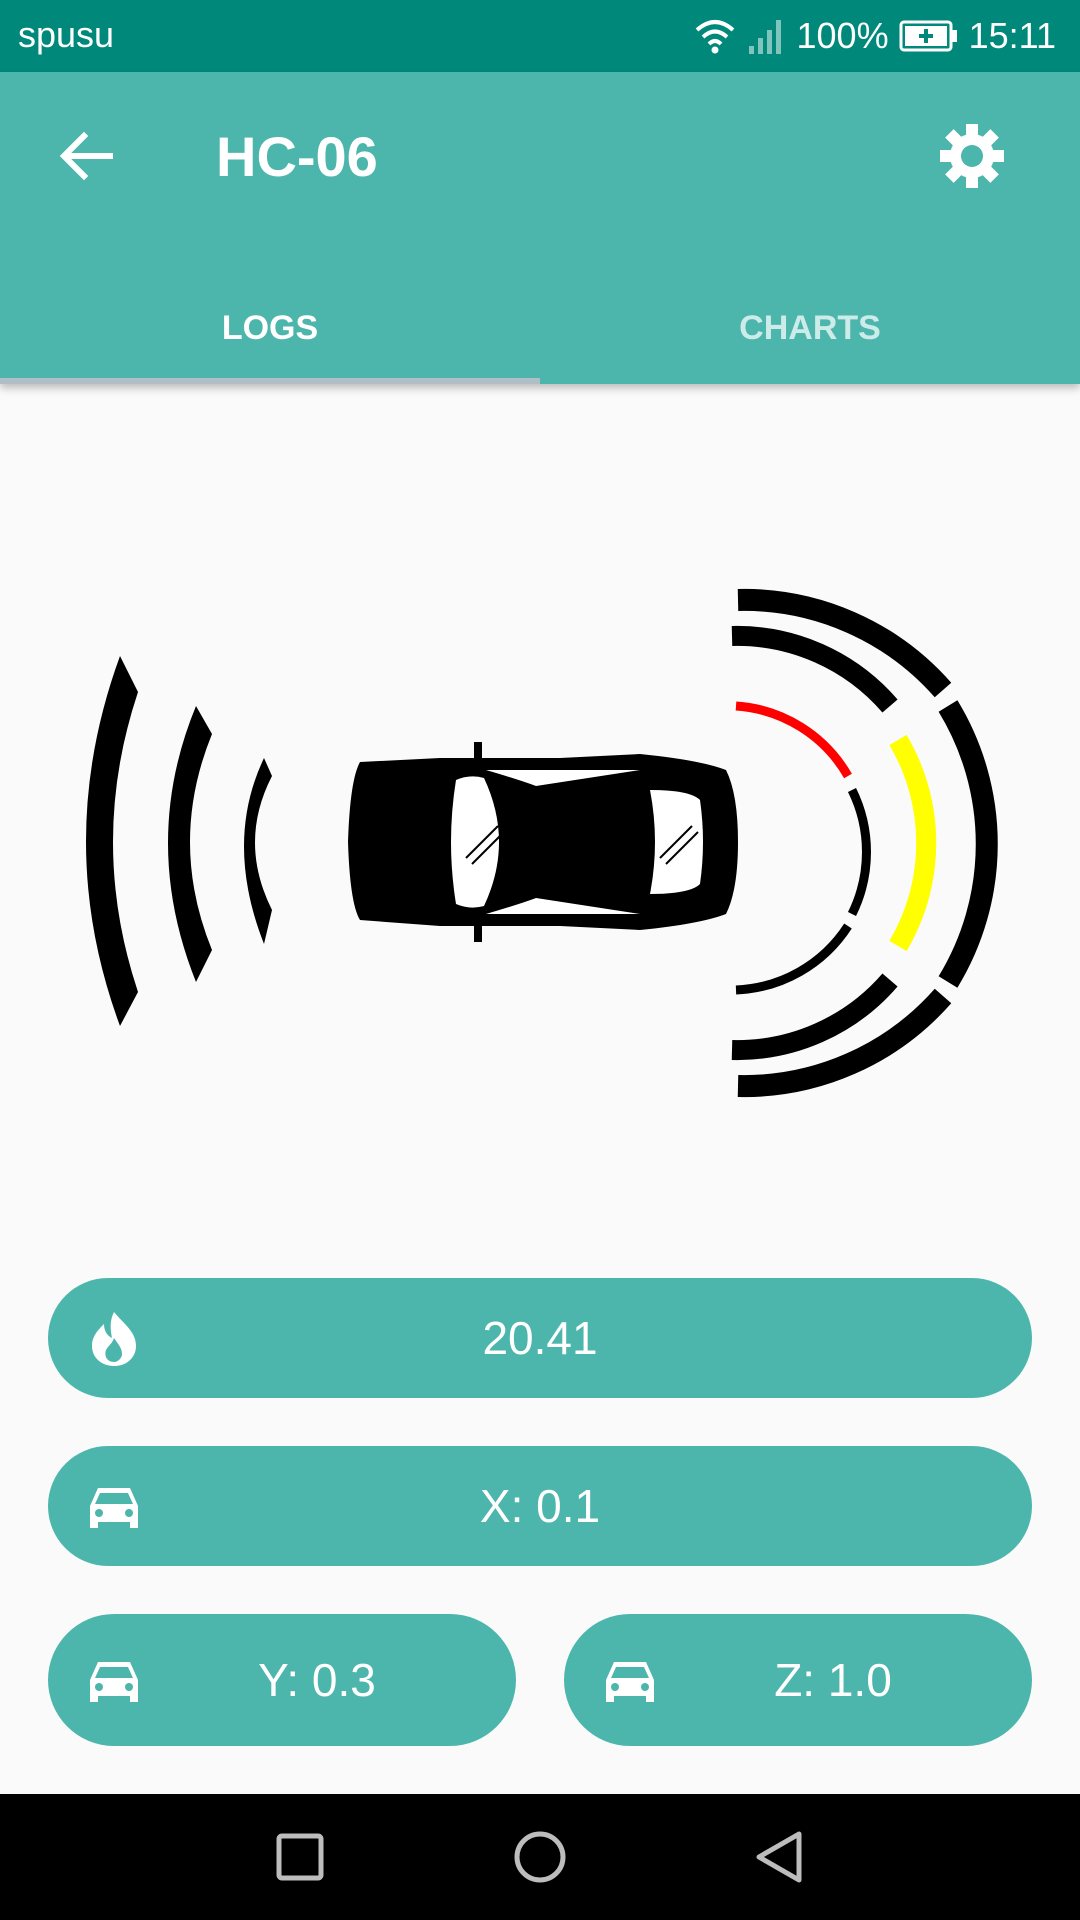 The width and height of the screenshot is (1080, 1920). I want to click on navigation-bar, so click(540, 1857).